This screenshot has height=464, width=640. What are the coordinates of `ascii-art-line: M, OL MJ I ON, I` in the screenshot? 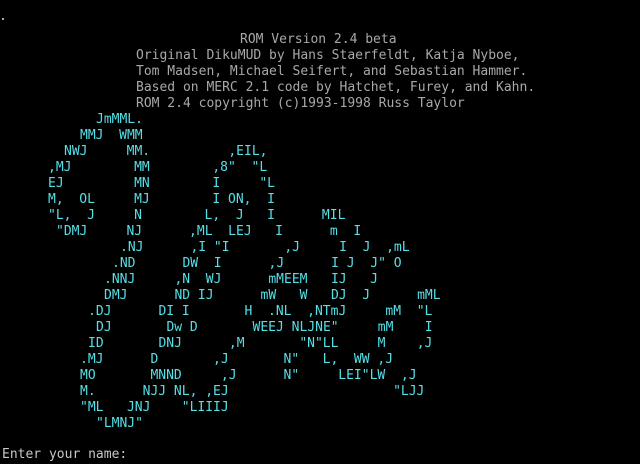 It's located at (161, 199).